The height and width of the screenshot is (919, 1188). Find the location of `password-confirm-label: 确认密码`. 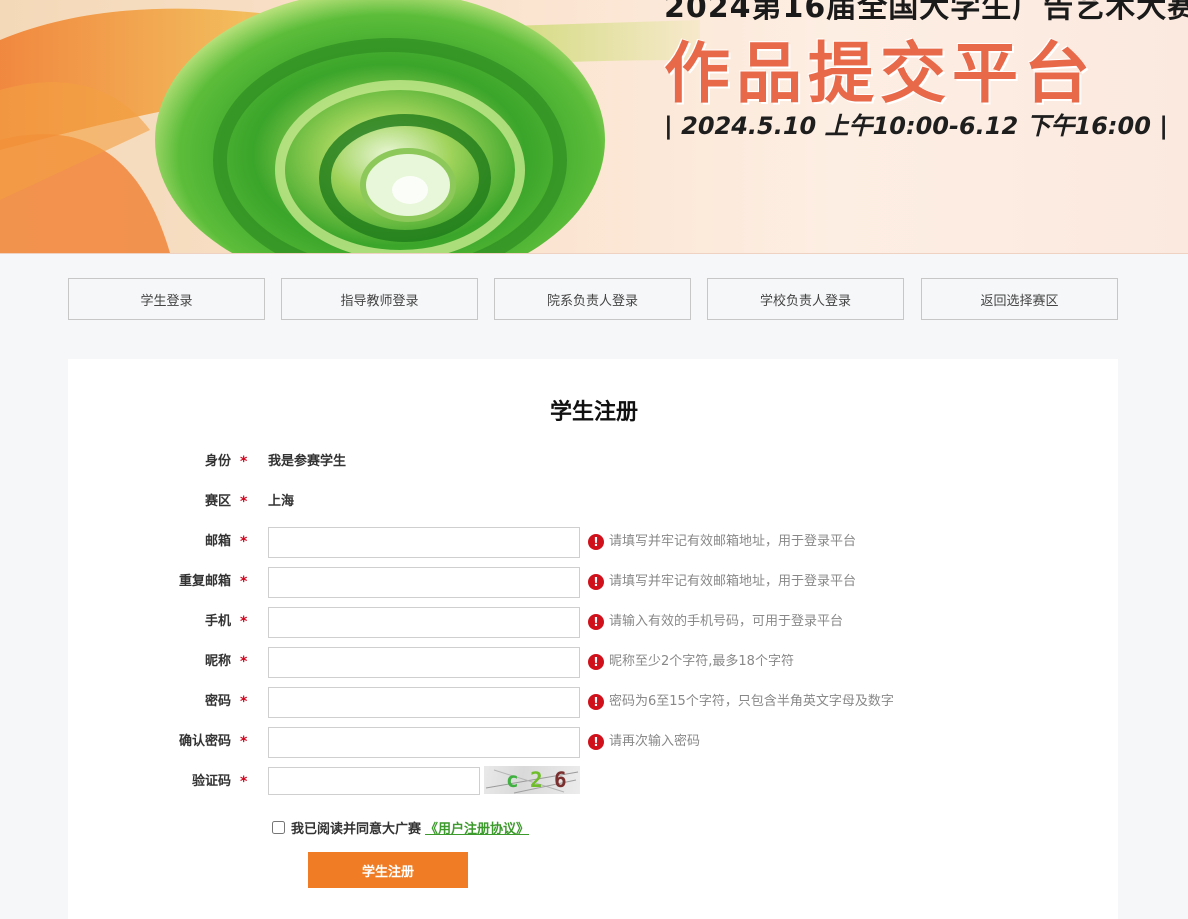

password-confirm-label: 确认密码 is located at coordinates (204, 741).